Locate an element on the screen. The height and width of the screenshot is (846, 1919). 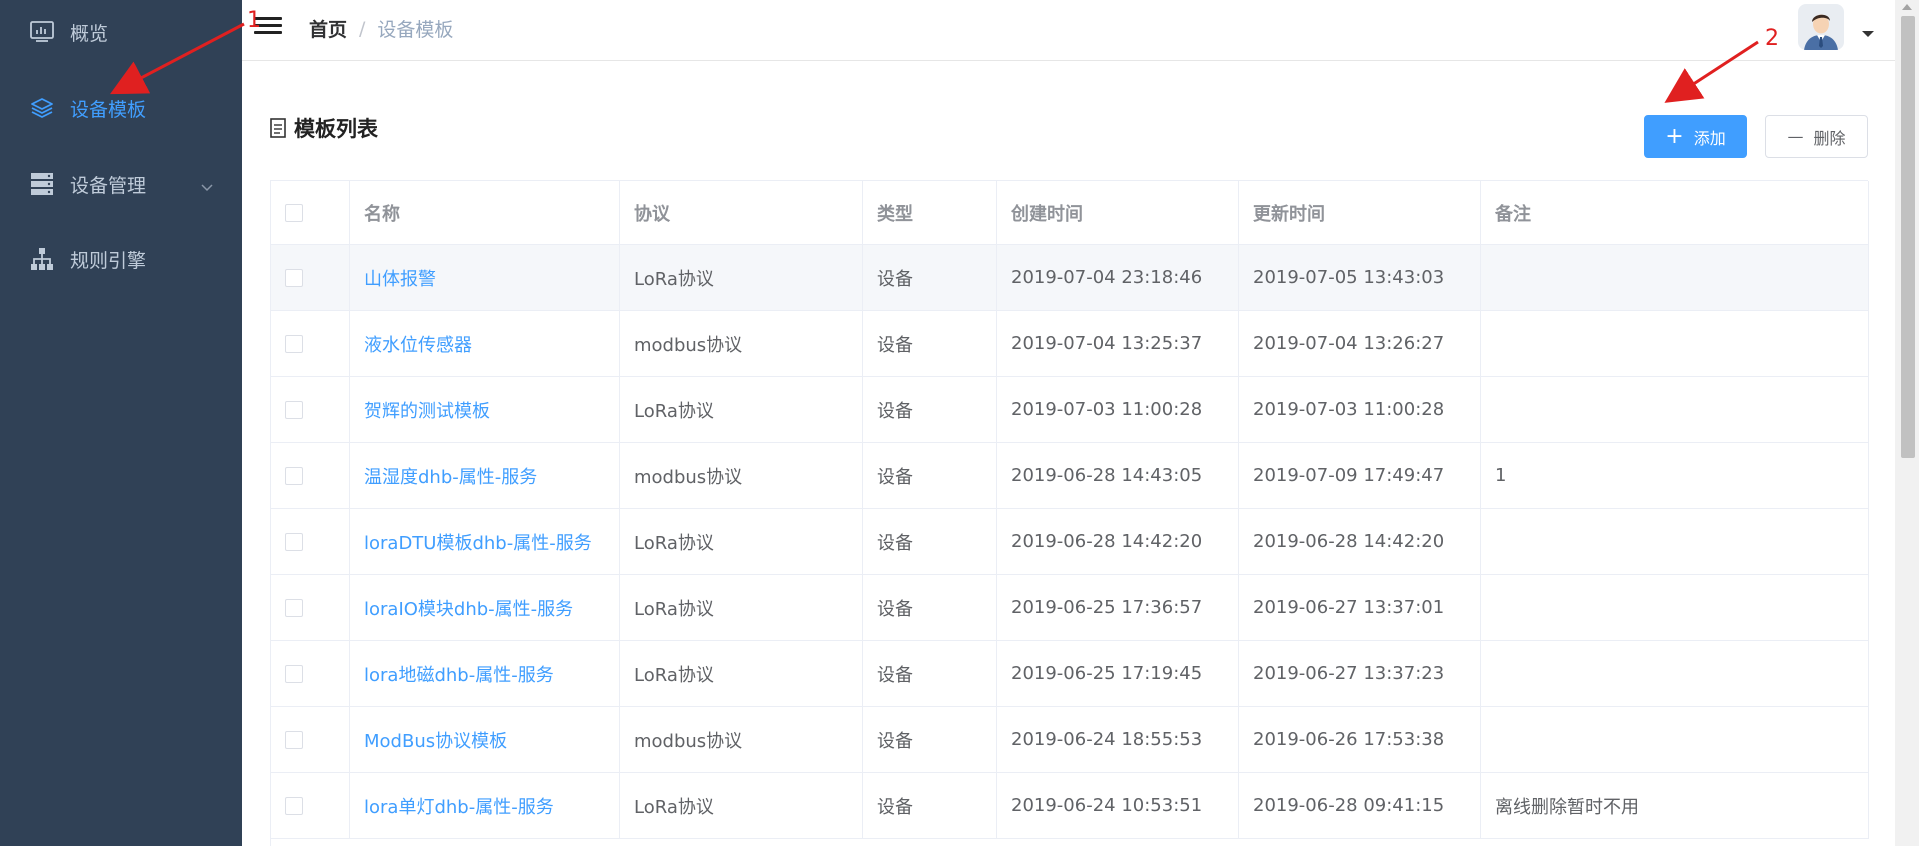
name-cell: loraIO模块dhb-属性-服务 is located at coordinates (485, 607).